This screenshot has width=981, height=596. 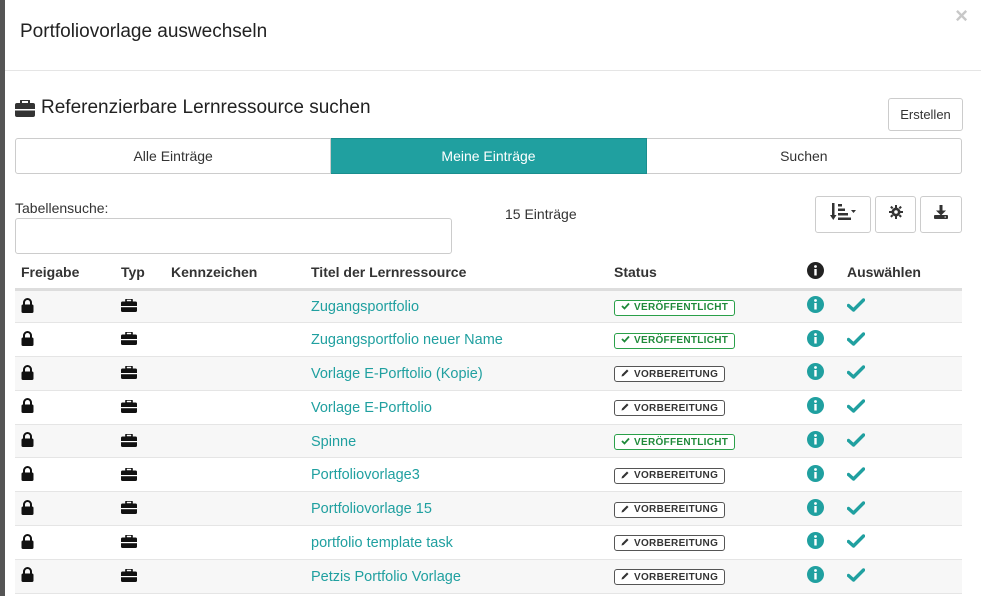 I want to click on cell-titel: Vorlage E-Porftolio, so click(x=456, y=407).